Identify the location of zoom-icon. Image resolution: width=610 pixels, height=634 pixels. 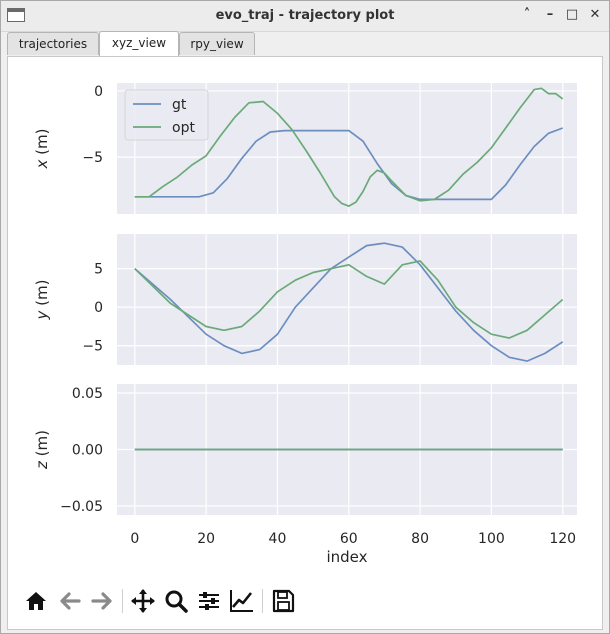
(176, 601).